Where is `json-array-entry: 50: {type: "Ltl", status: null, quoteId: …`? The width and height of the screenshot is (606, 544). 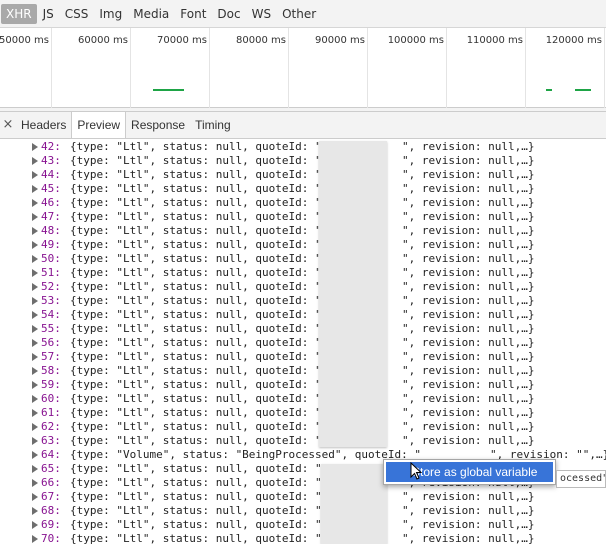 json-array-entry: 50: {type: "Ltl", status: null, quoteId: … is located at coordinates (303, 259).